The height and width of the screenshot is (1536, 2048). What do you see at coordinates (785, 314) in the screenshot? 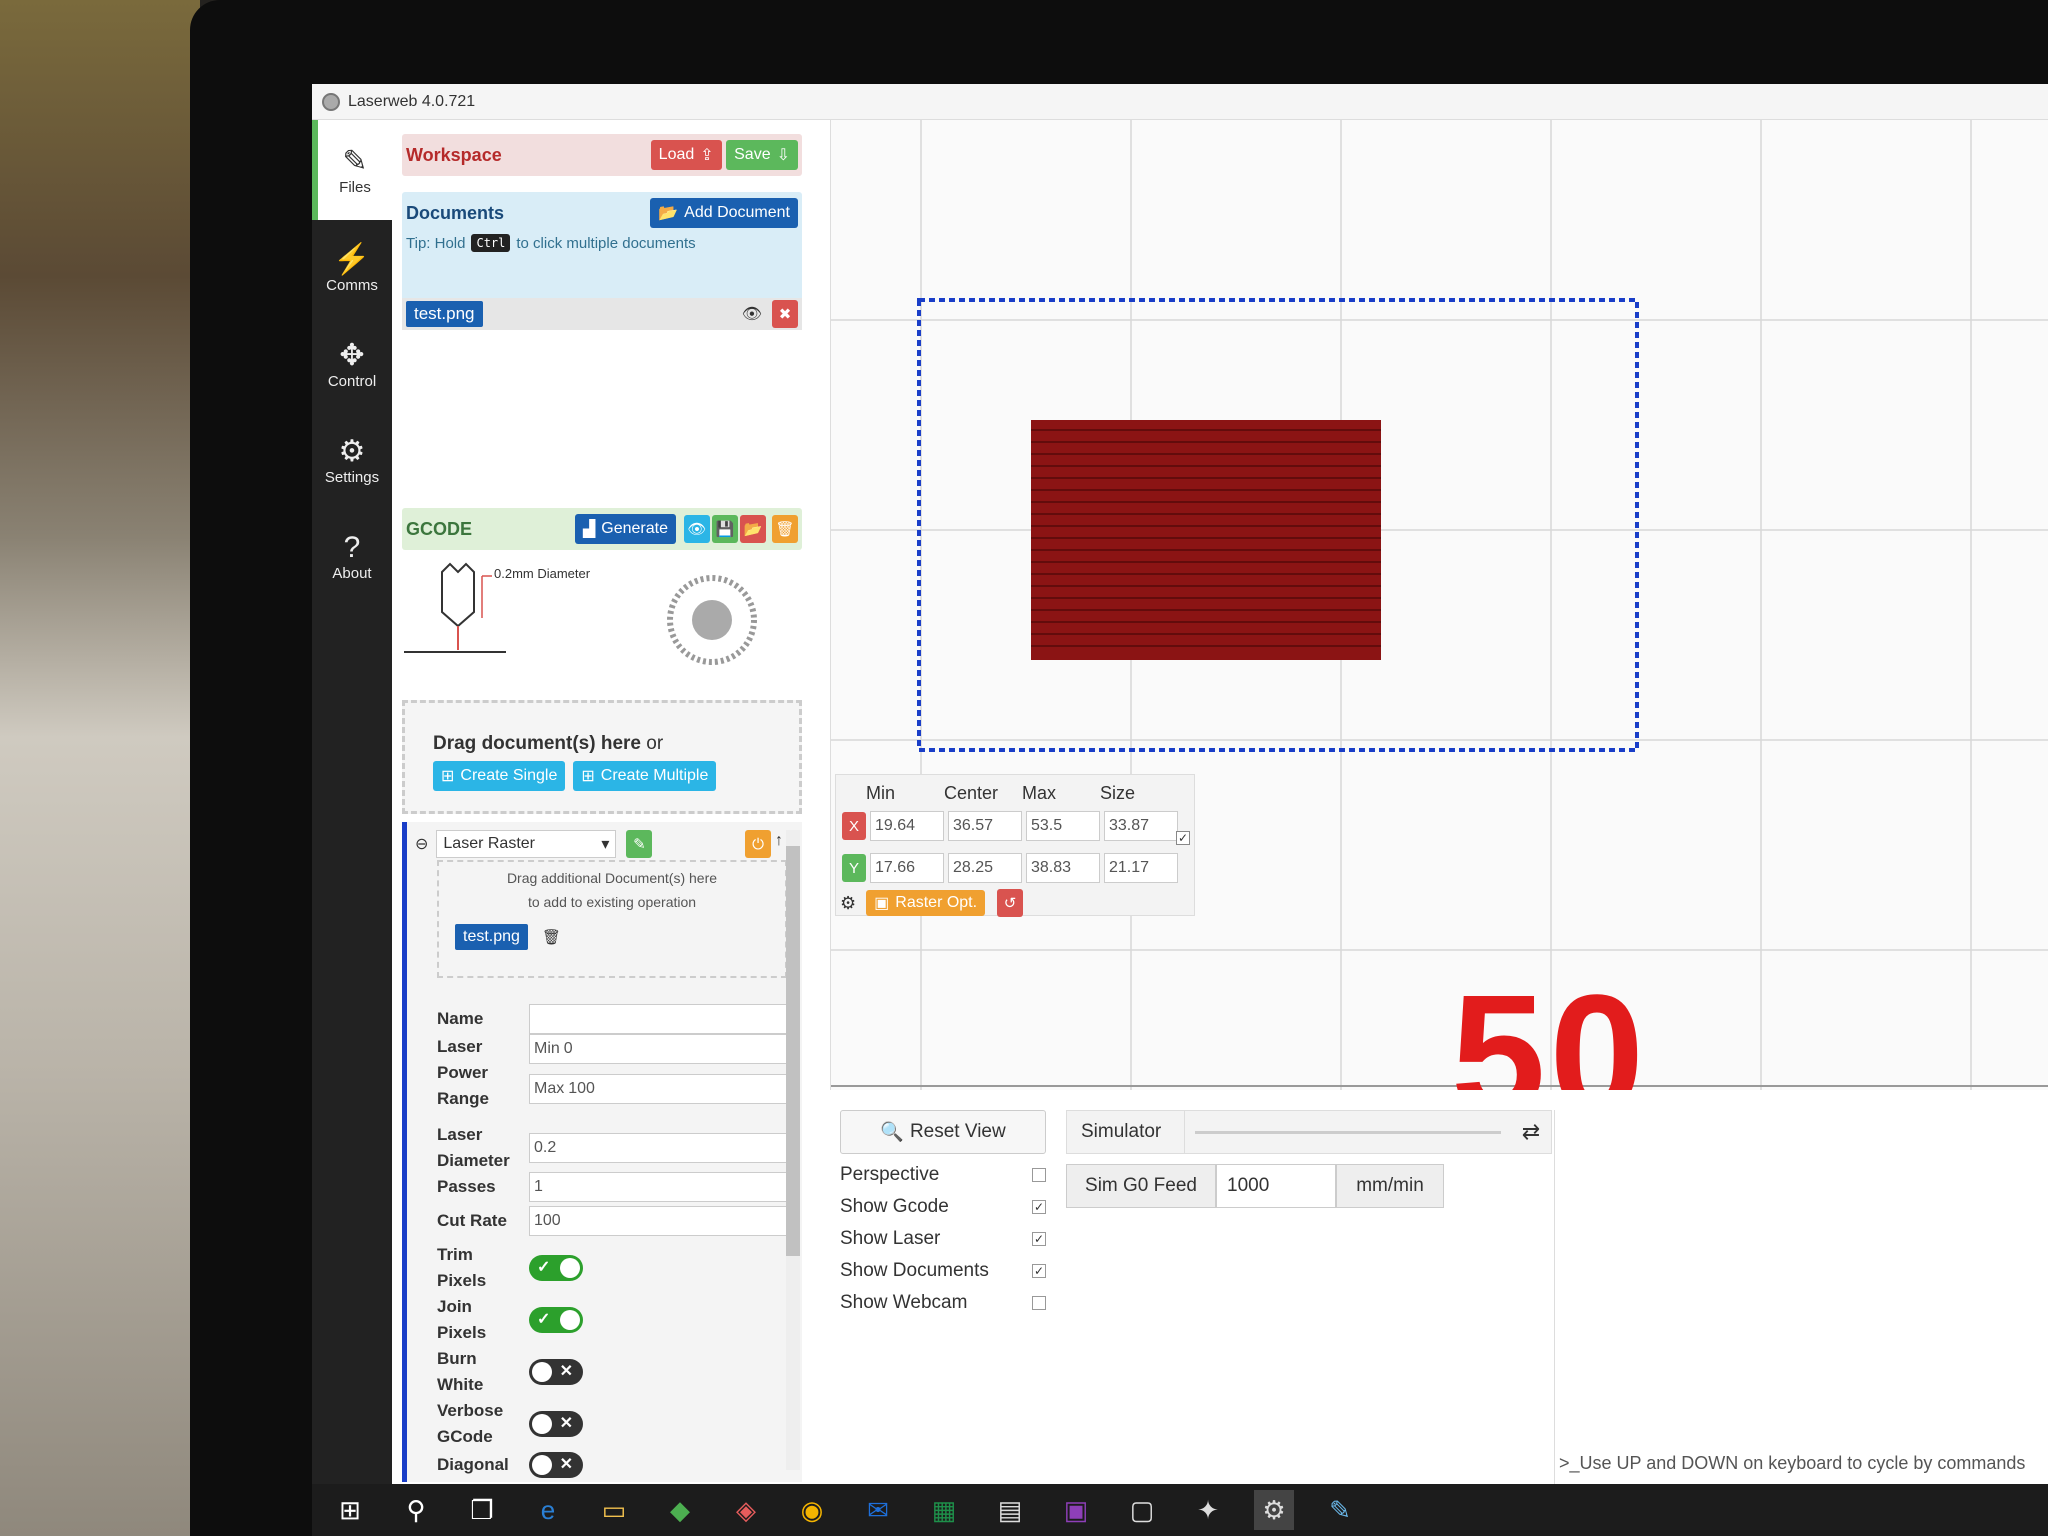
I see `remove-document-button: ✖` at bounding box center [785, 314].